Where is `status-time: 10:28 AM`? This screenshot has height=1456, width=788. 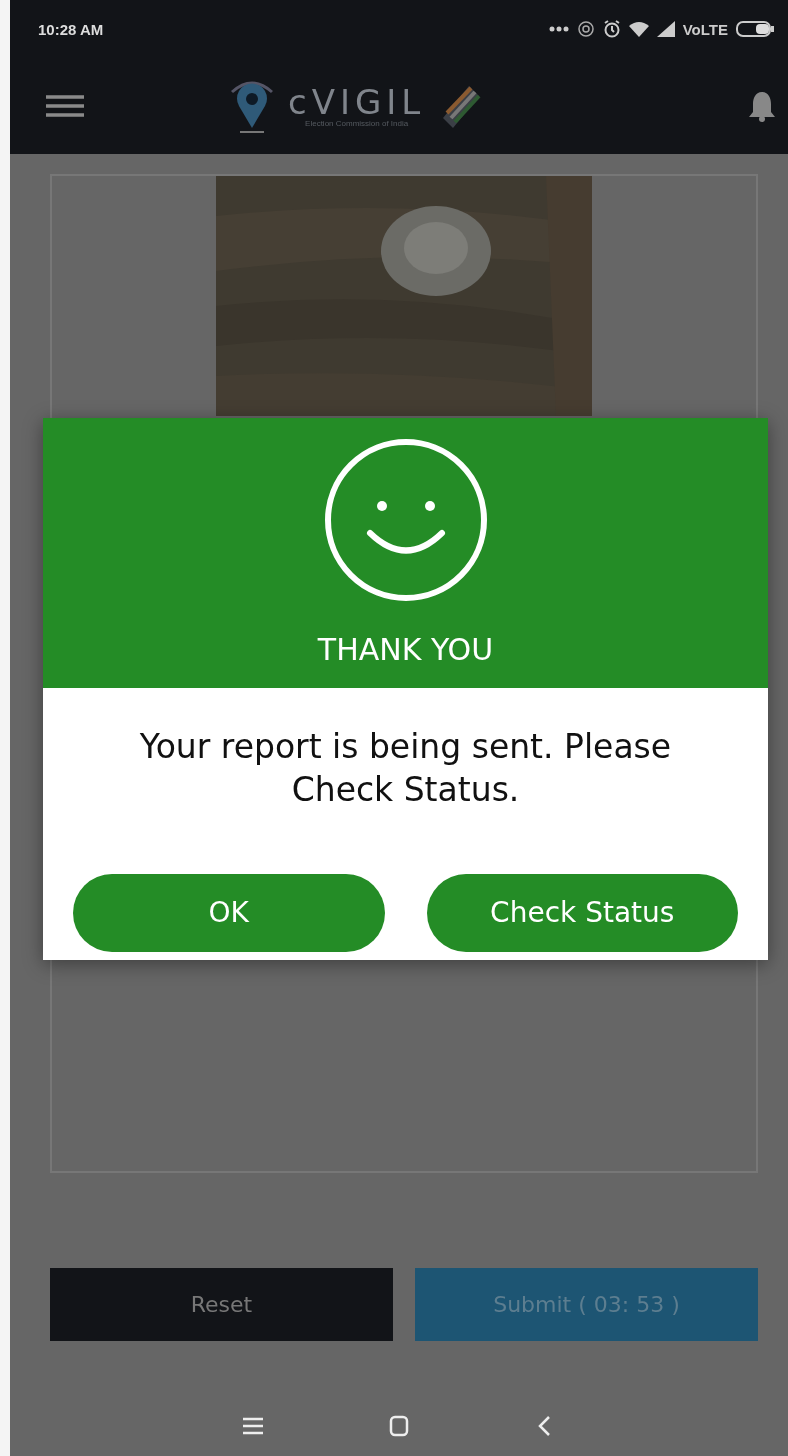
status-time: 10:28 AM is located at coordinates (71, 29).